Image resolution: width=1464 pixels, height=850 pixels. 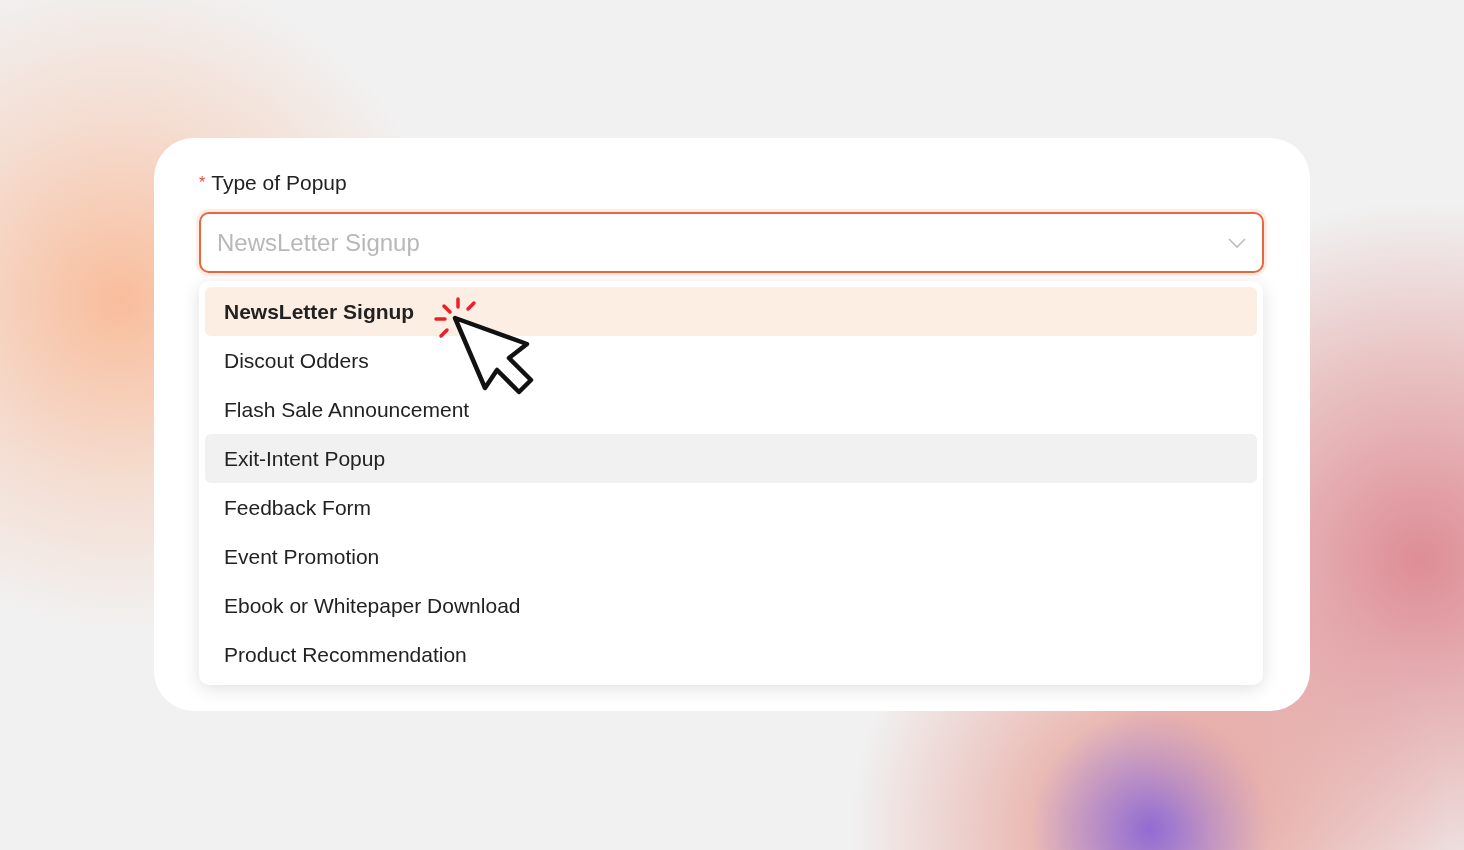 What do you see at coordinates (202, 183) in the screenshot?
I see `required-asterisk: *` at bounding box center [202, 183].